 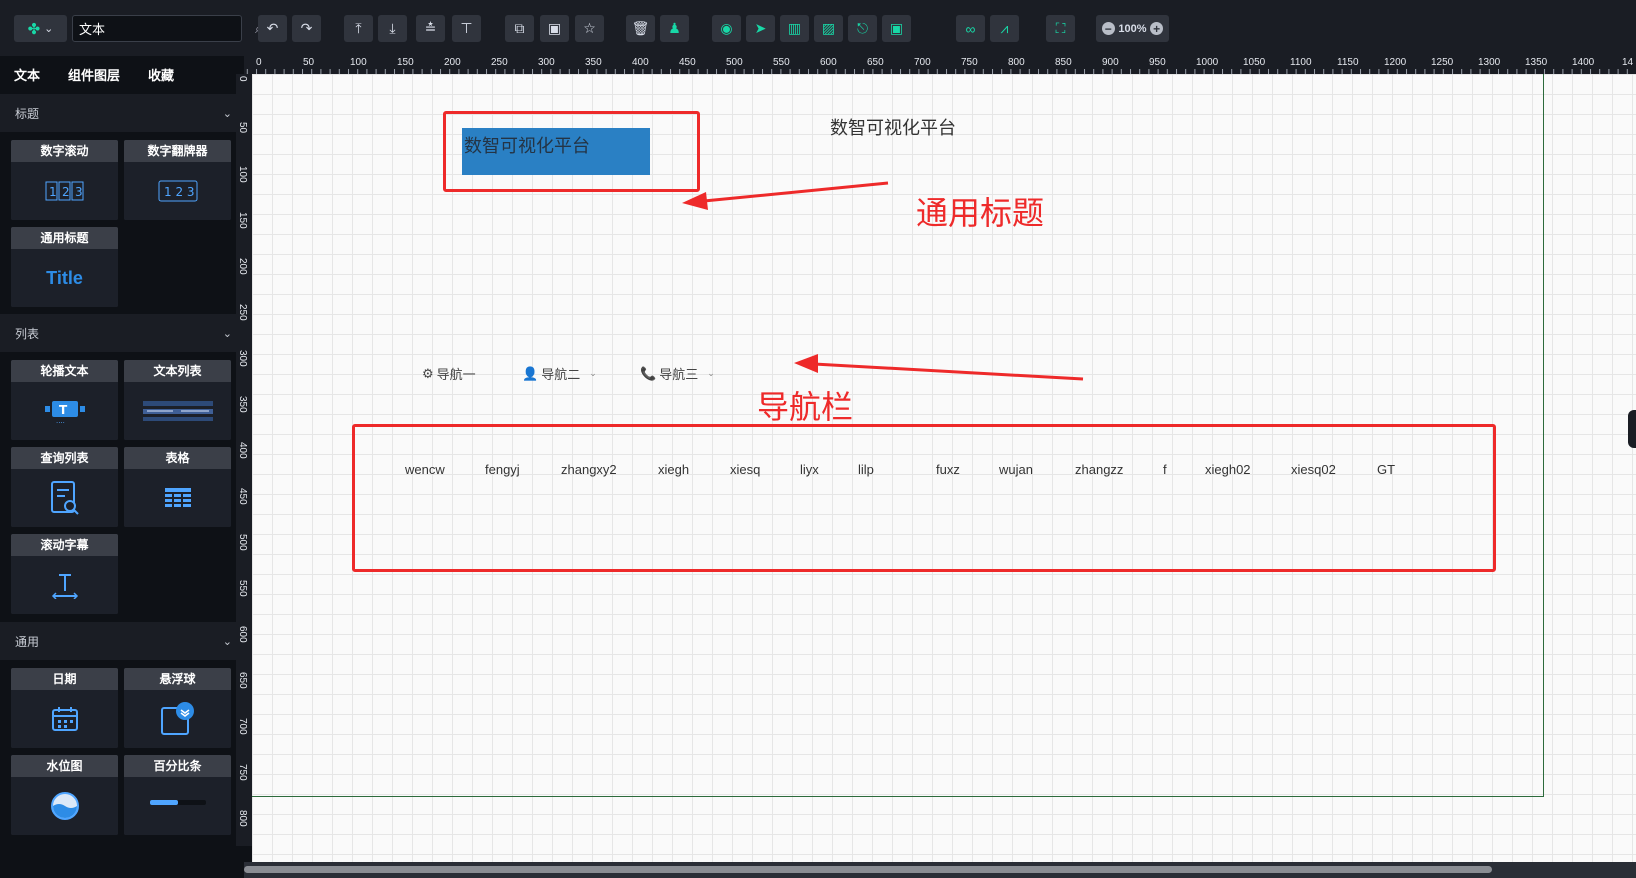 I want to click on tab-text: 文本, so click(x=27, y=76).